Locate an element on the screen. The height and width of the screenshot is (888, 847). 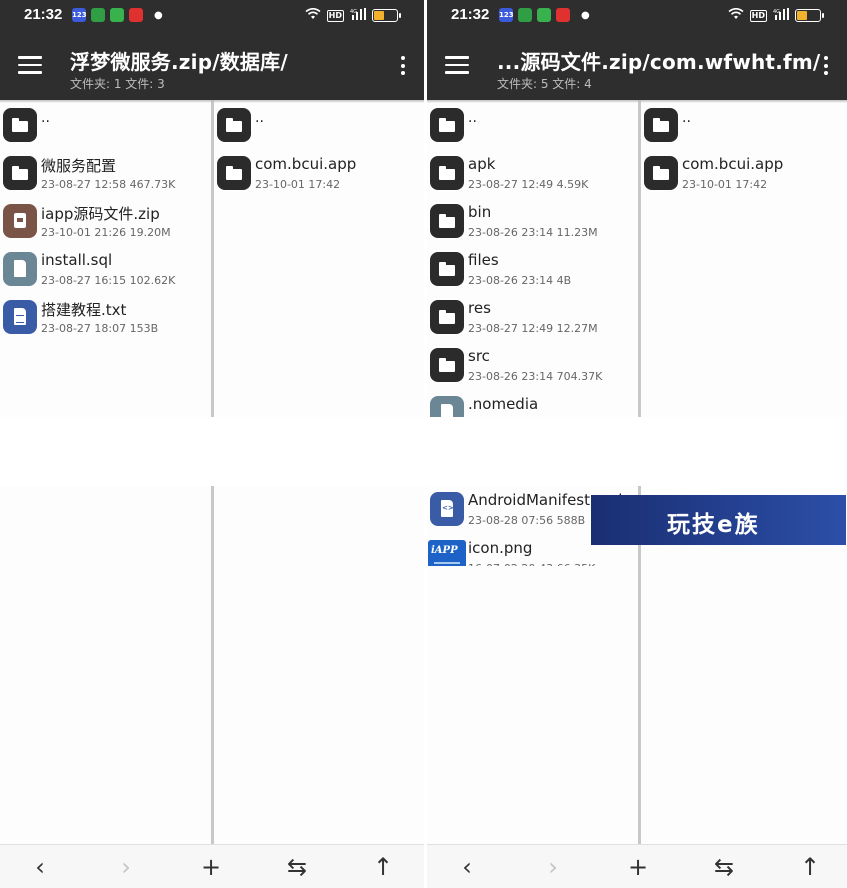
file-list-item: res 23-08-27 12:49 12.27M is located at coordinates (532, 317).